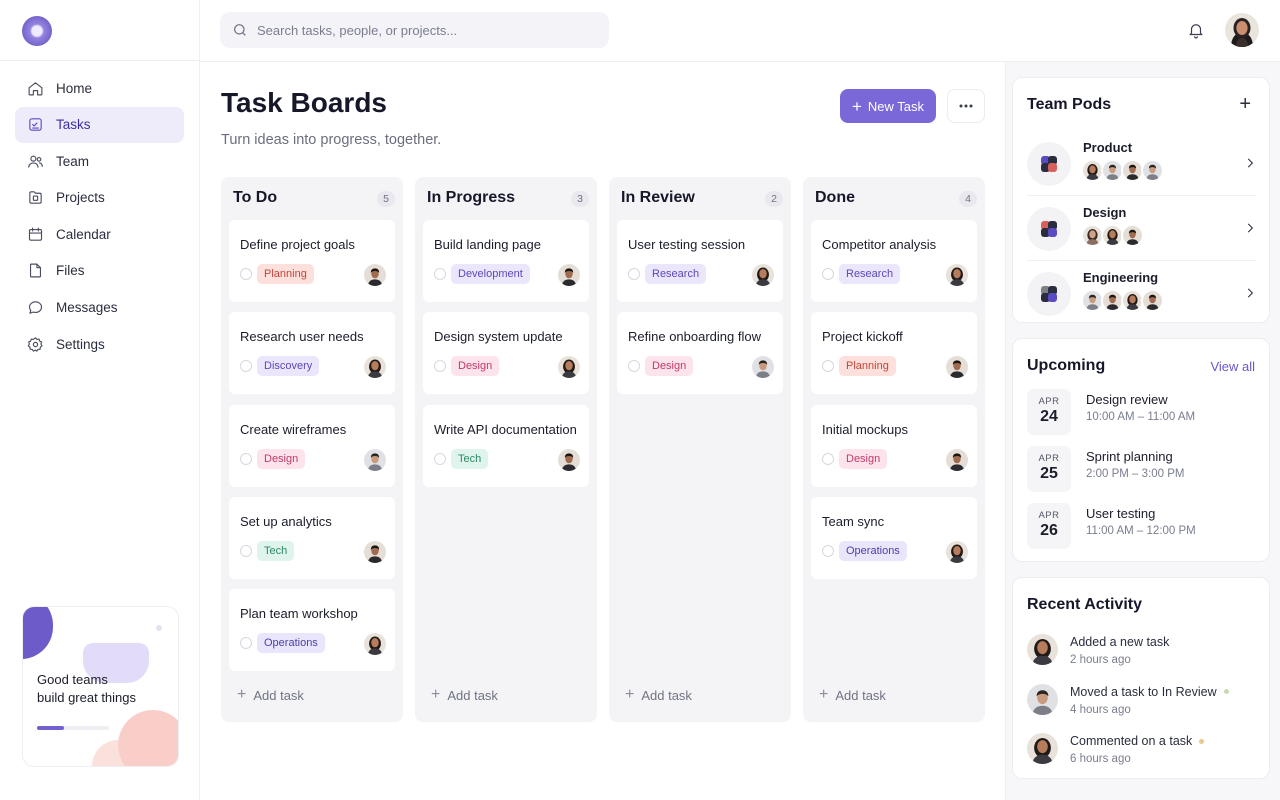 This screenshot has width=1280, height=800. Describe the element at coordinates (99, 124) in the screenshot. I see `sidebar-item-tasks: Tasks` at that location.